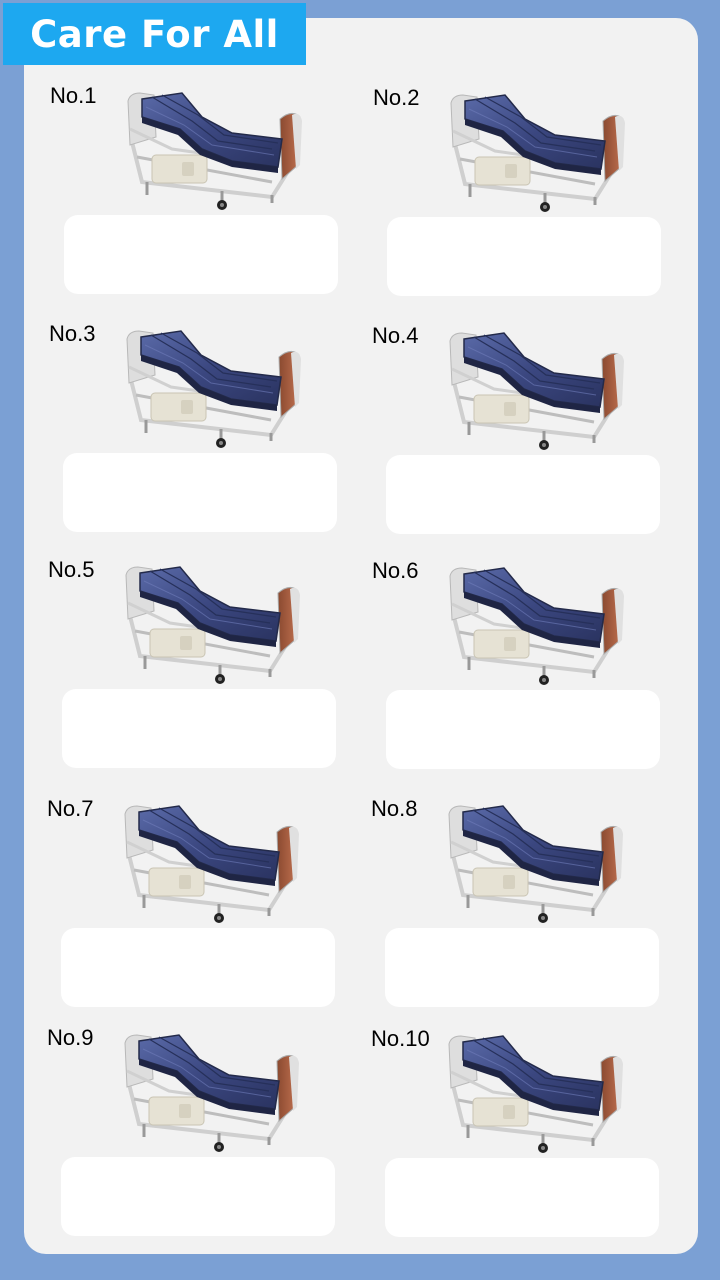 Image resolution: width=720 pixels, height=1280 pixels. Describe the element at coordinates (71, 569) in the screenshot. I see `bed-number-label: No.5` at that location.